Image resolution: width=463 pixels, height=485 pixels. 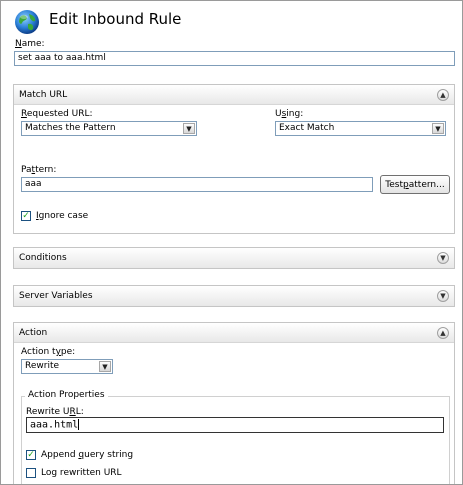 I want to click on server-variables-header: Server Variables ▼, so click(x=234, y=296).